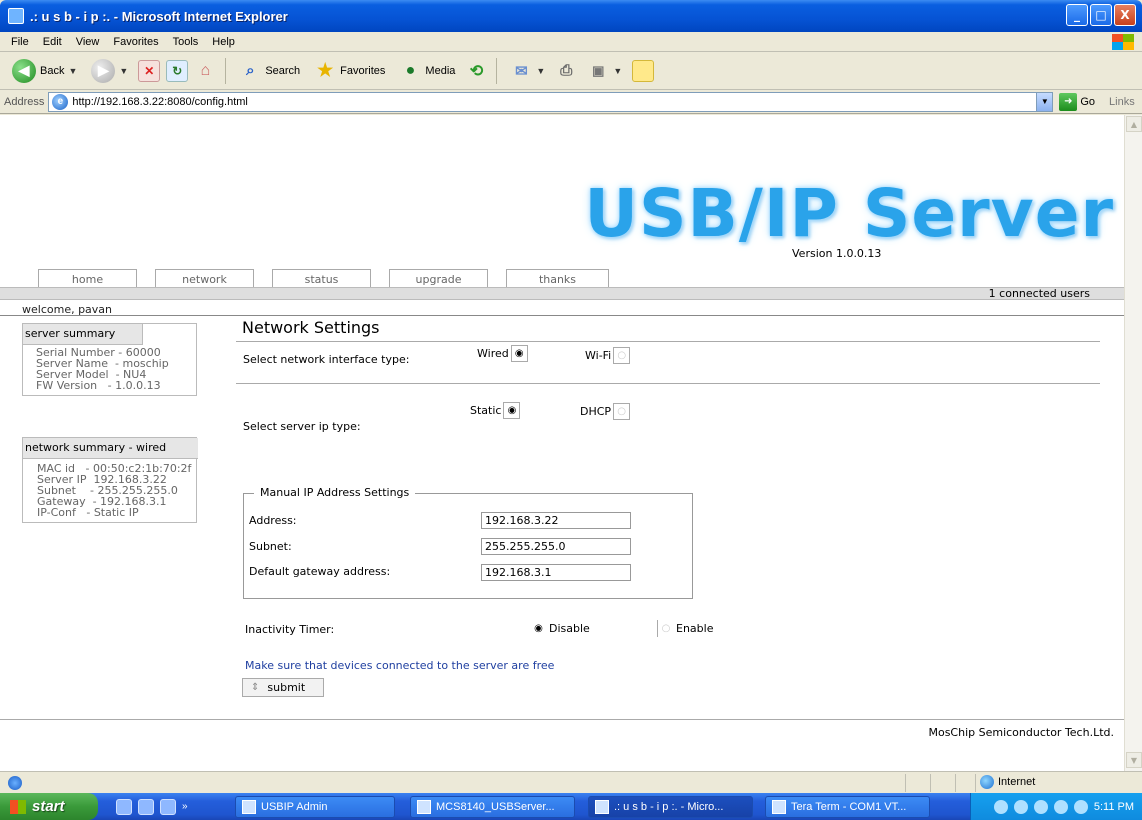 The height and width of the screenshot is (820, 1142). Describe the element at coordinates (87, 278) in the screenshot. I see `nav-tab-home: home` at that location.